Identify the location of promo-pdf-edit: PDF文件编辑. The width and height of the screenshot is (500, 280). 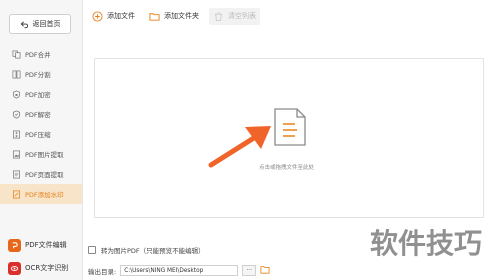
(43, 245).